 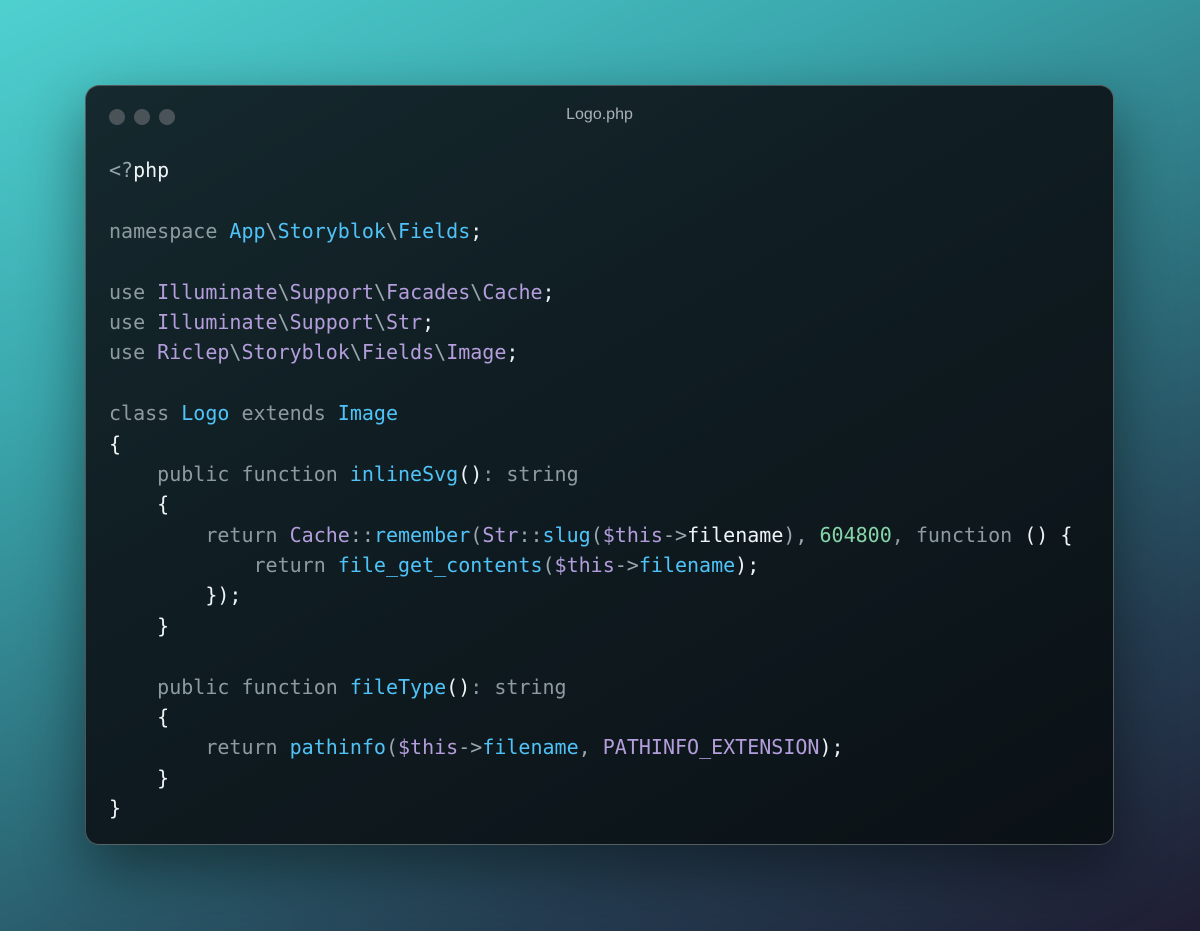 What do you see at coordinates (590, 413) in the screenshot?
I see `code-line: class Logo extends Image` at bounding box center [590, 413].